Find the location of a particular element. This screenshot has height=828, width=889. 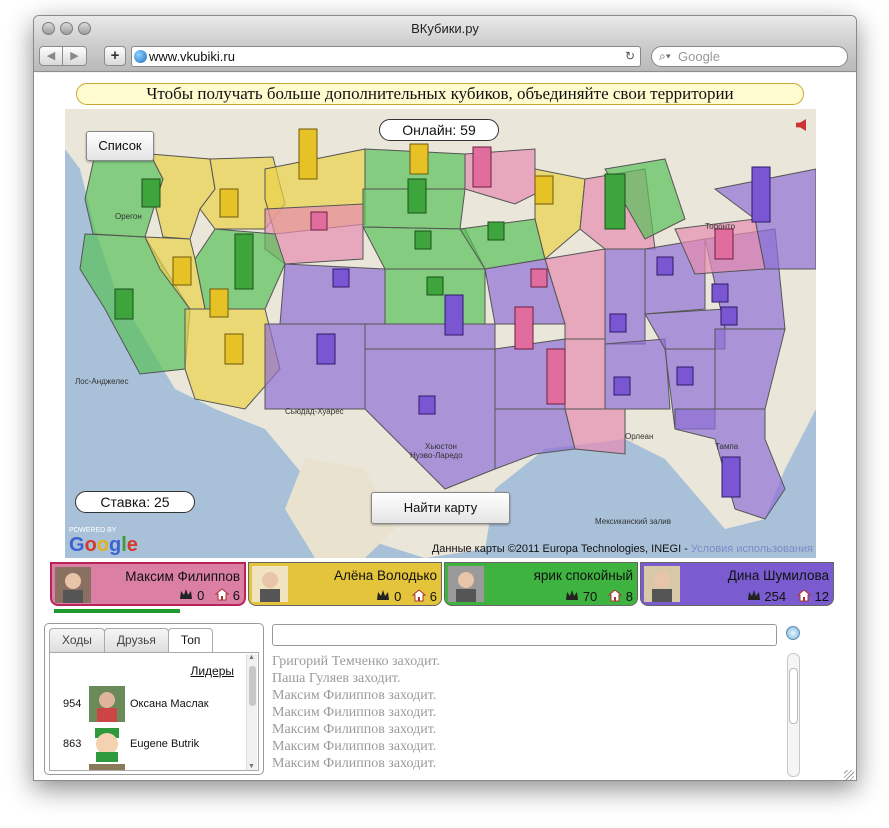

scroll-up-icon: ▲ is located at coordinates (251, 657).